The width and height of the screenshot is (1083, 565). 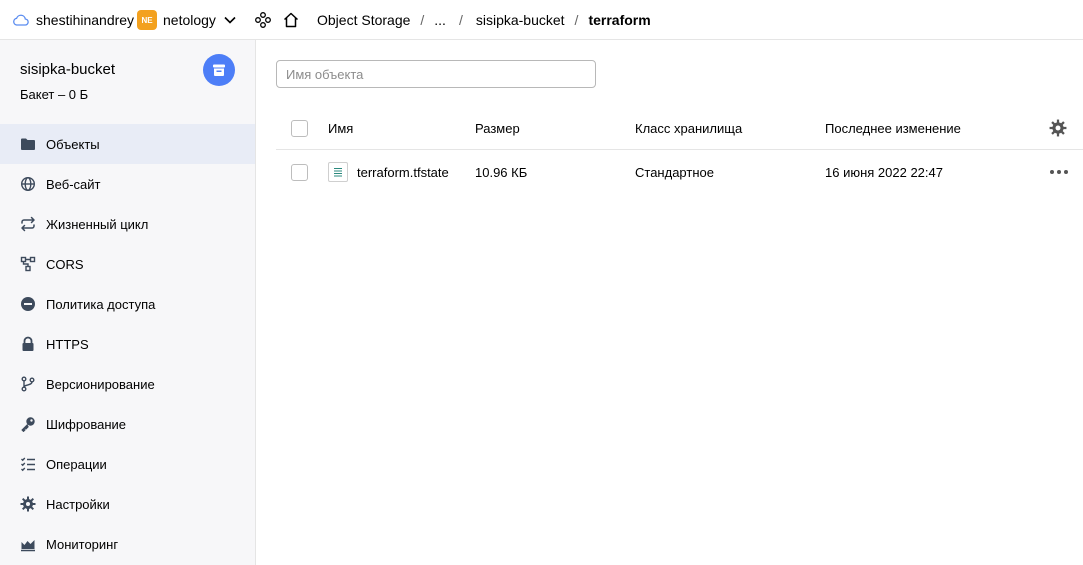 What do you see at coordinates (28, 184) in the screenshot?
I see `globe-icon` at bounding box center [28, 184].